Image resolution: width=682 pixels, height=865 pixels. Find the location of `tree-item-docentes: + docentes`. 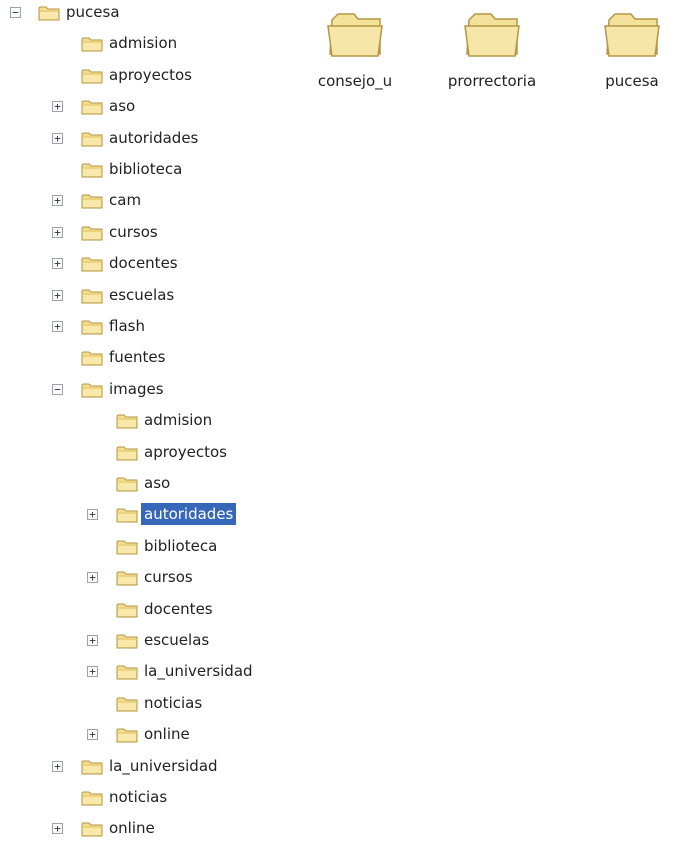

tree-item-docentes: + docentes is located at coordinates (150, 264).